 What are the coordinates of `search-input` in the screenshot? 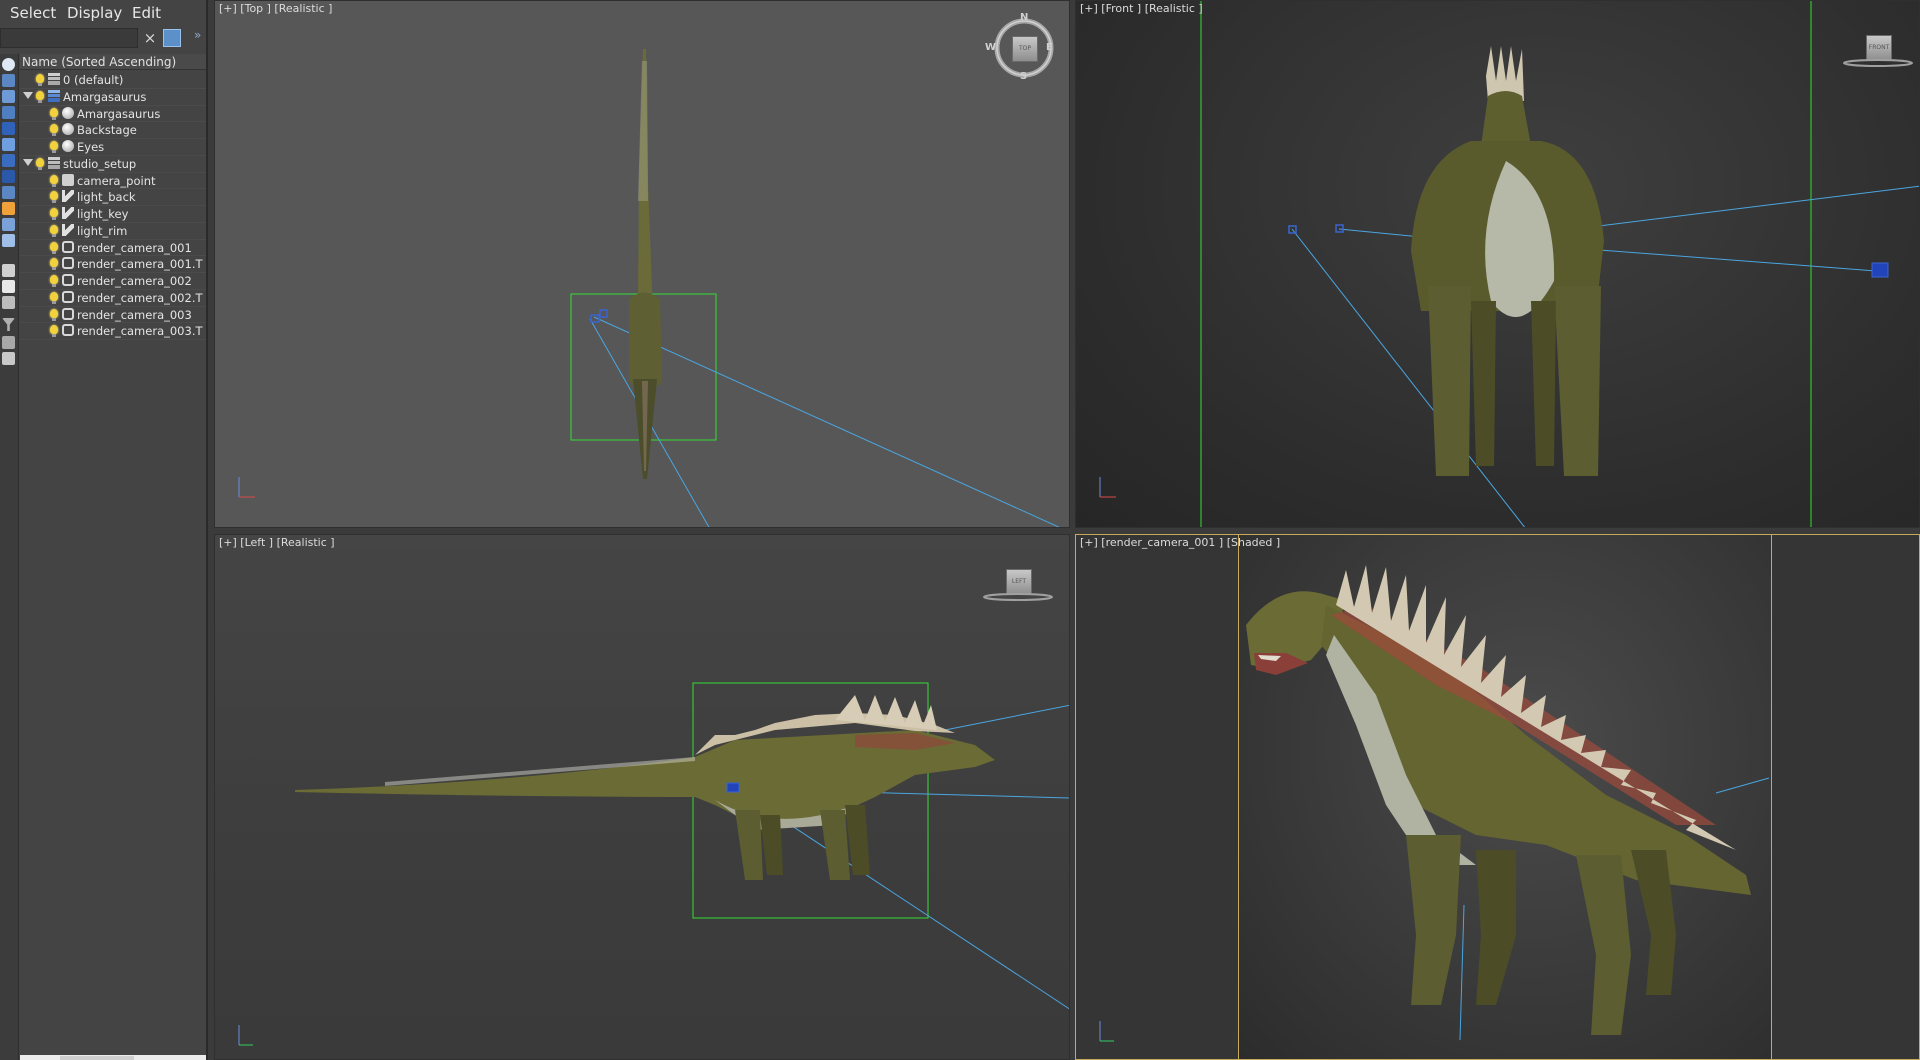 It's located at (69, 38).